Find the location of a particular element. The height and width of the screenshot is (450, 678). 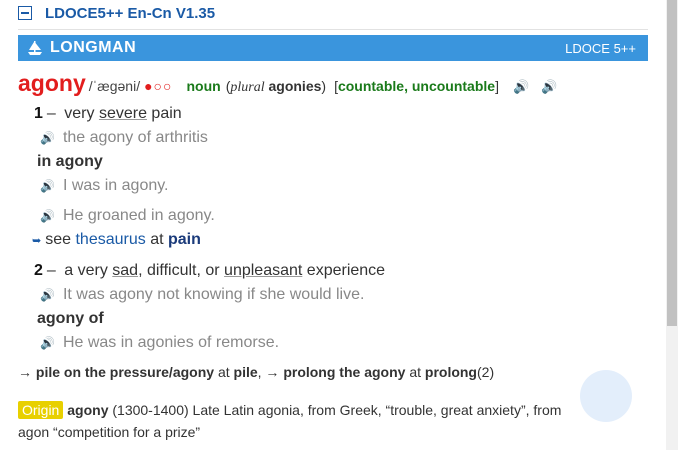

xref-link: prolong is located at coordinates (451, 372).